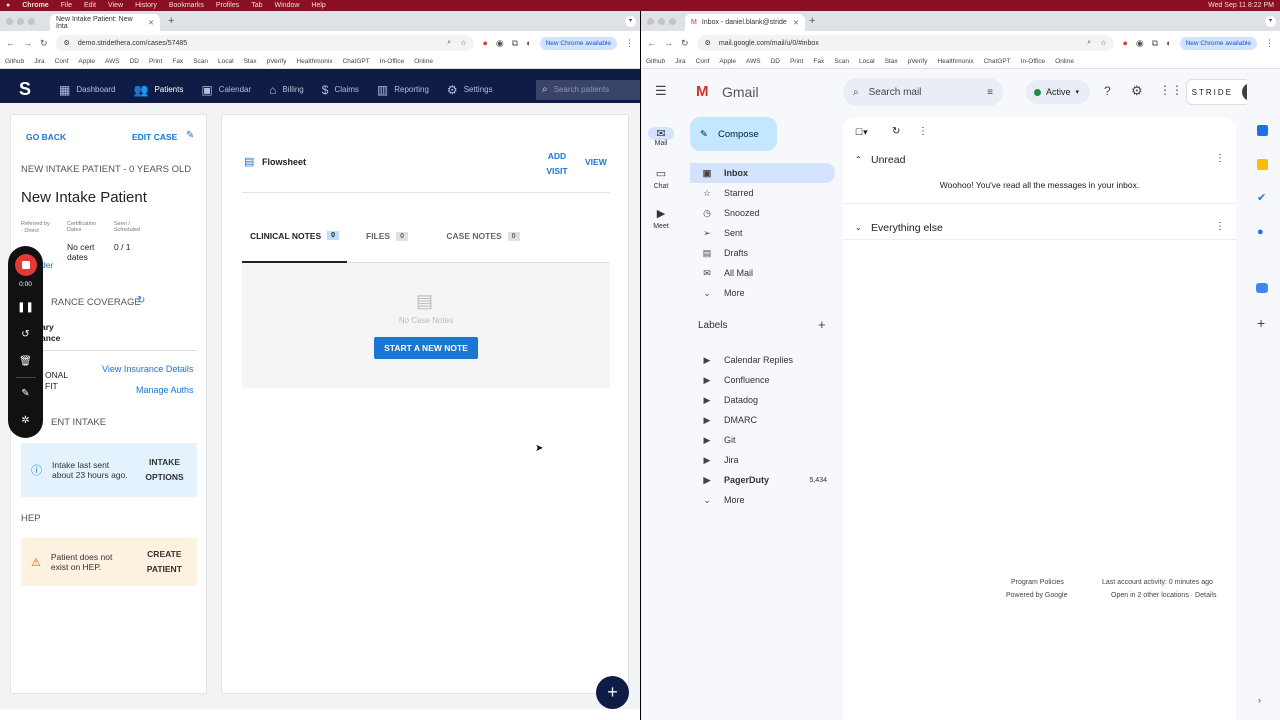 This screenshot has height=720, width=1280. What do you see at coordinates (528, 43) in the screenshot?
I see `profile-avatar: ◐` at bounding box center [528, 43].